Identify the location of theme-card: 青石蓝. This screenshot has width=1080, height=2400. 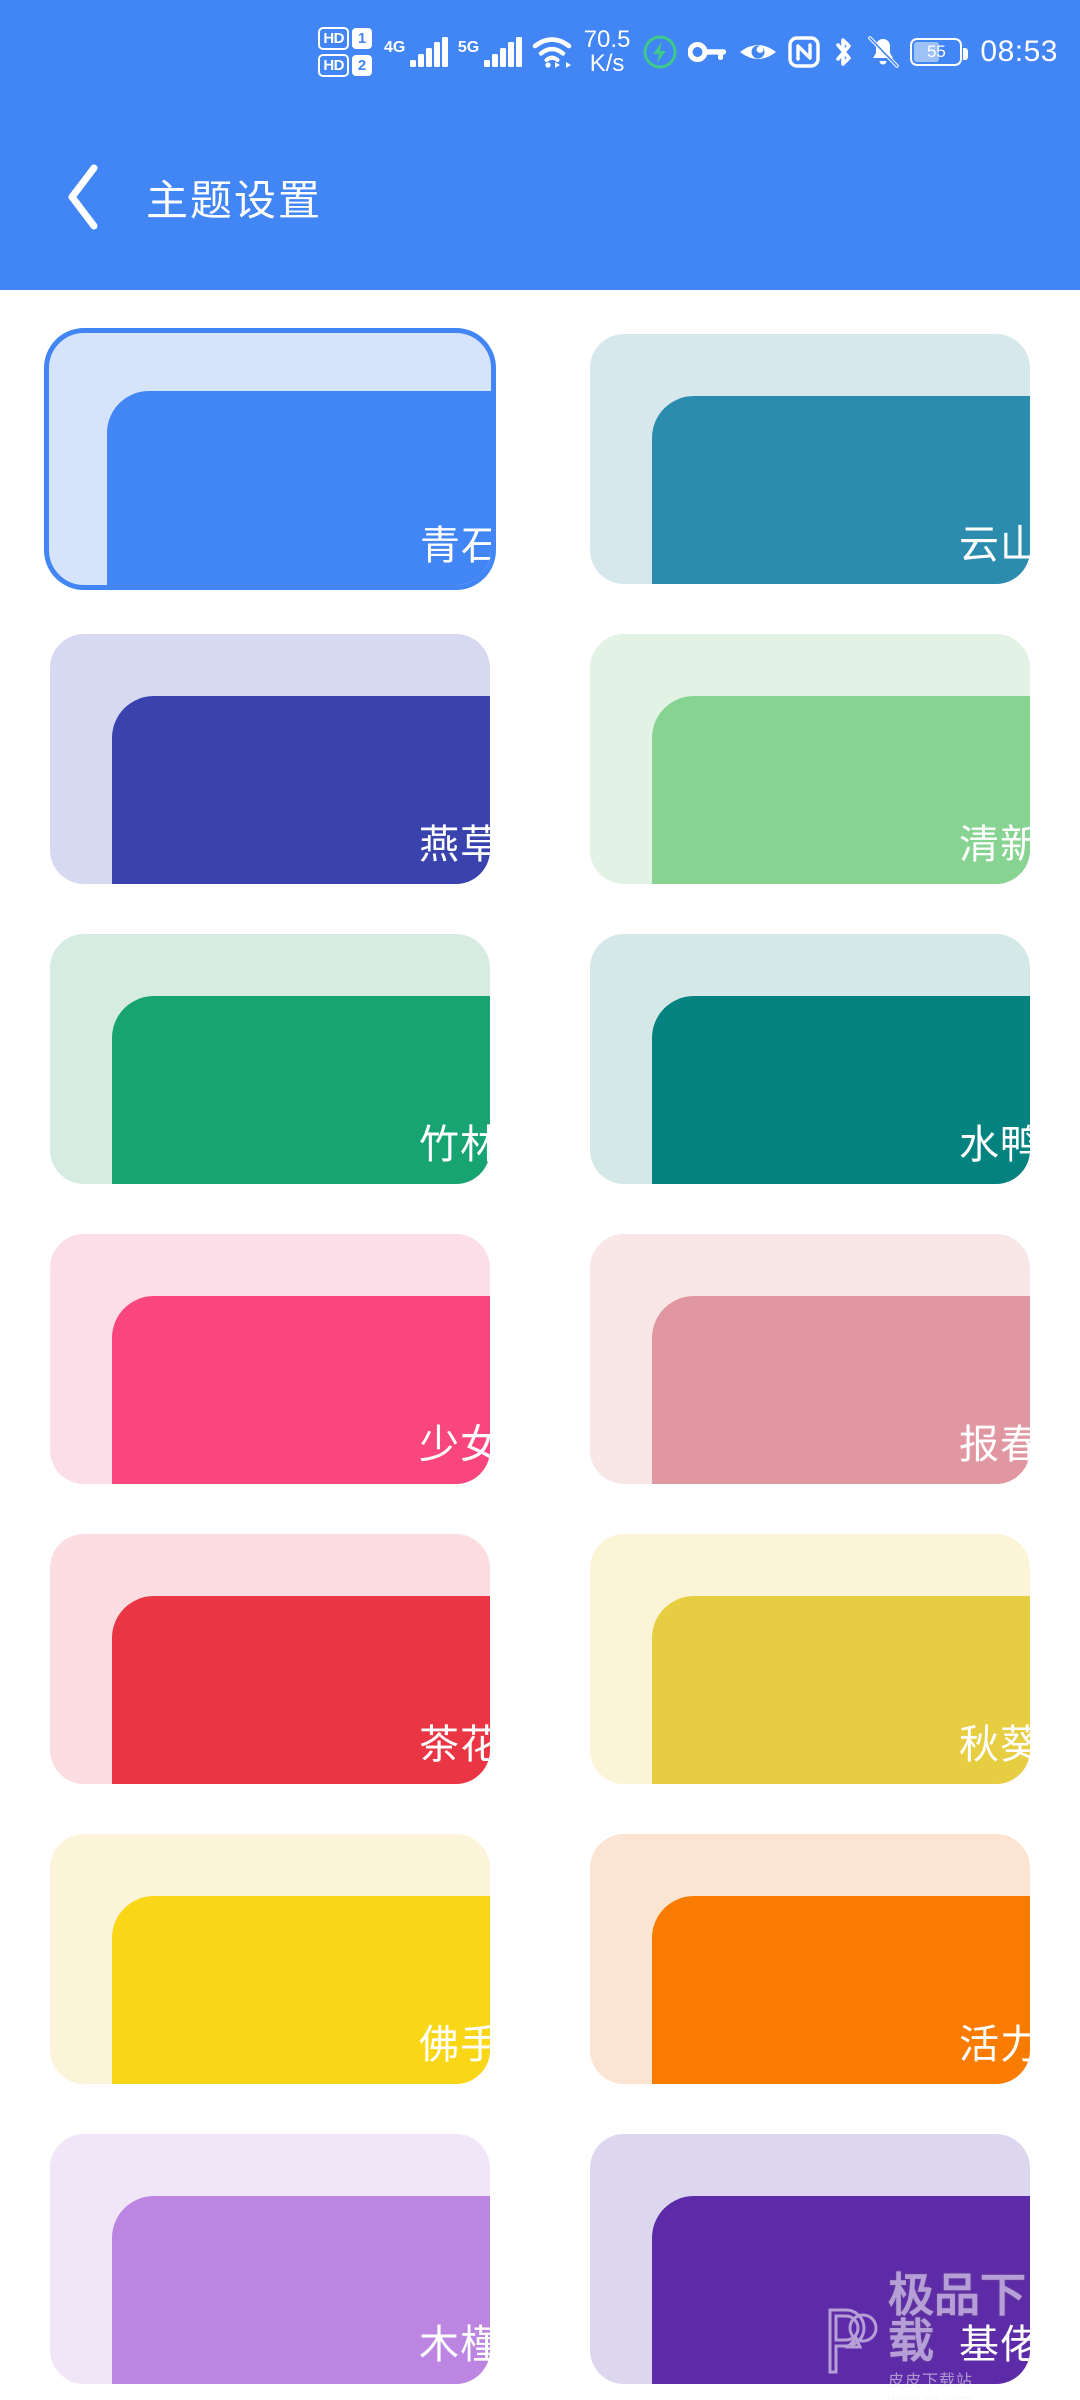
(270, 459).